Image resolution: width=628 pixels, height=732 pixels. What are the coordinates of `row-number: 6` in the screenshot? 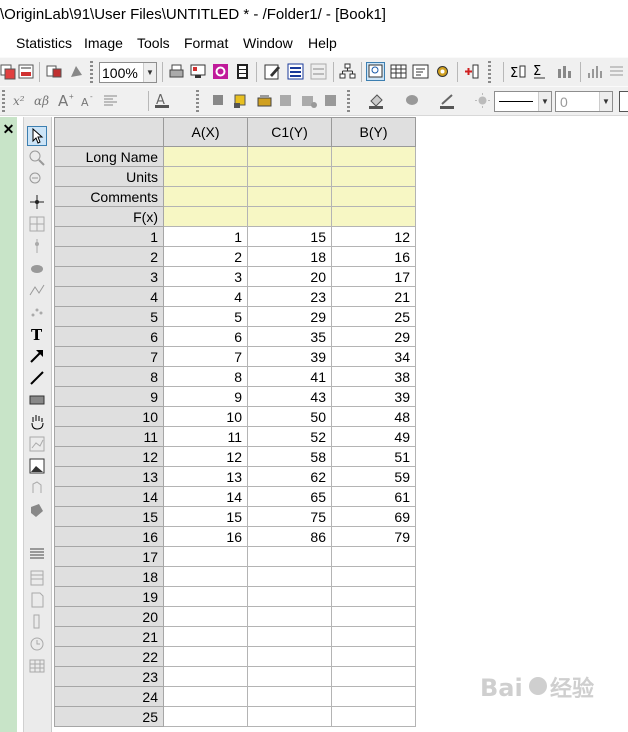 It's located at (109, 336).